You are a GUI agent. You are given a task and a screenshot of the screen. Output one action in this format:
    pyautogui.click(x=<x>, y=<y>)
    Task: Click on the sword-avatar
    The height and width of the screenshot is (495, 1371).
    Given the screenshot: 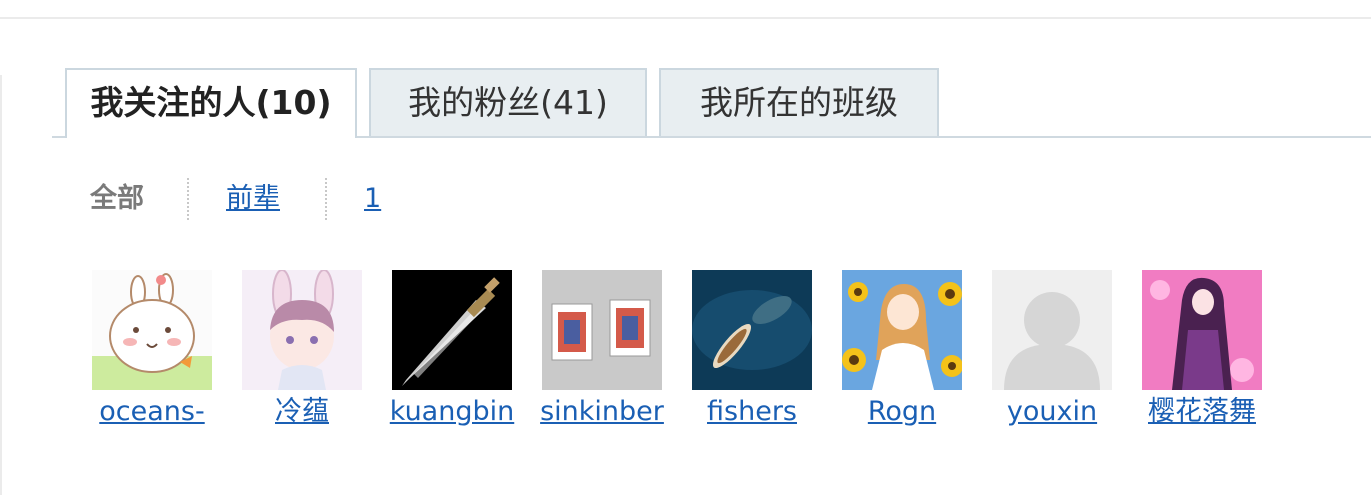 What is the action you would take?
    pyautogui.click(x=452, y=330)
    